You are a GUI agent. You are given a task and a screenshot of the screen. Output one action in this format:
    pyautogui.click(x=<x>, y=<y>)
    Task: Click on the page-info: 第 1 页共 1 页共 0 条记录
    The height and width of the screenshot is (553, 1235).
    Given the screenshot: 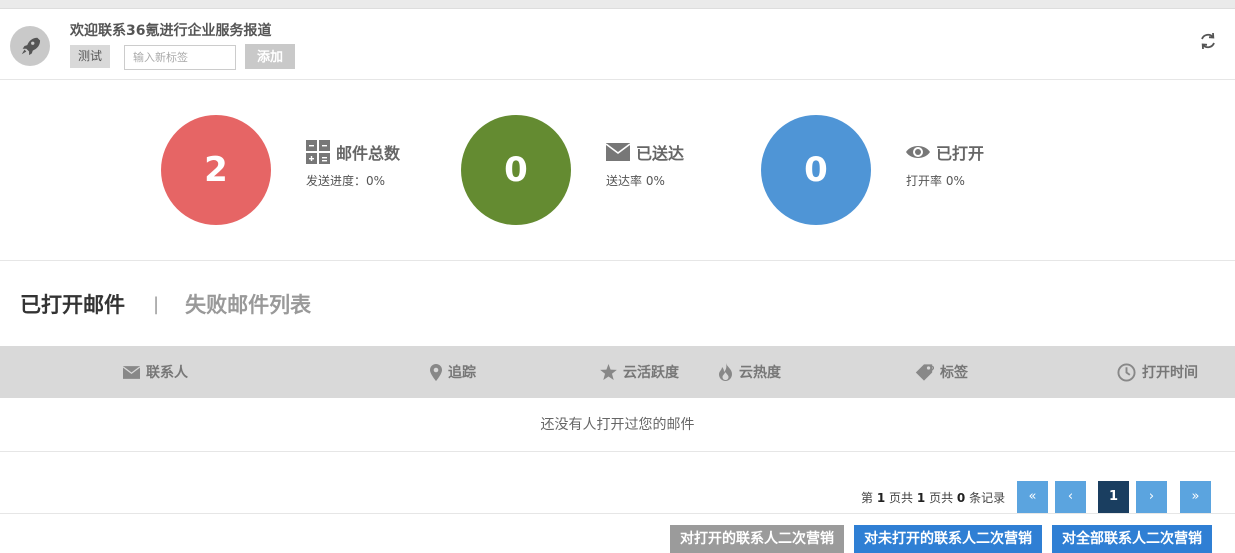 What is the action you would take?
    pyautogui.click(x=933, y=497)
    